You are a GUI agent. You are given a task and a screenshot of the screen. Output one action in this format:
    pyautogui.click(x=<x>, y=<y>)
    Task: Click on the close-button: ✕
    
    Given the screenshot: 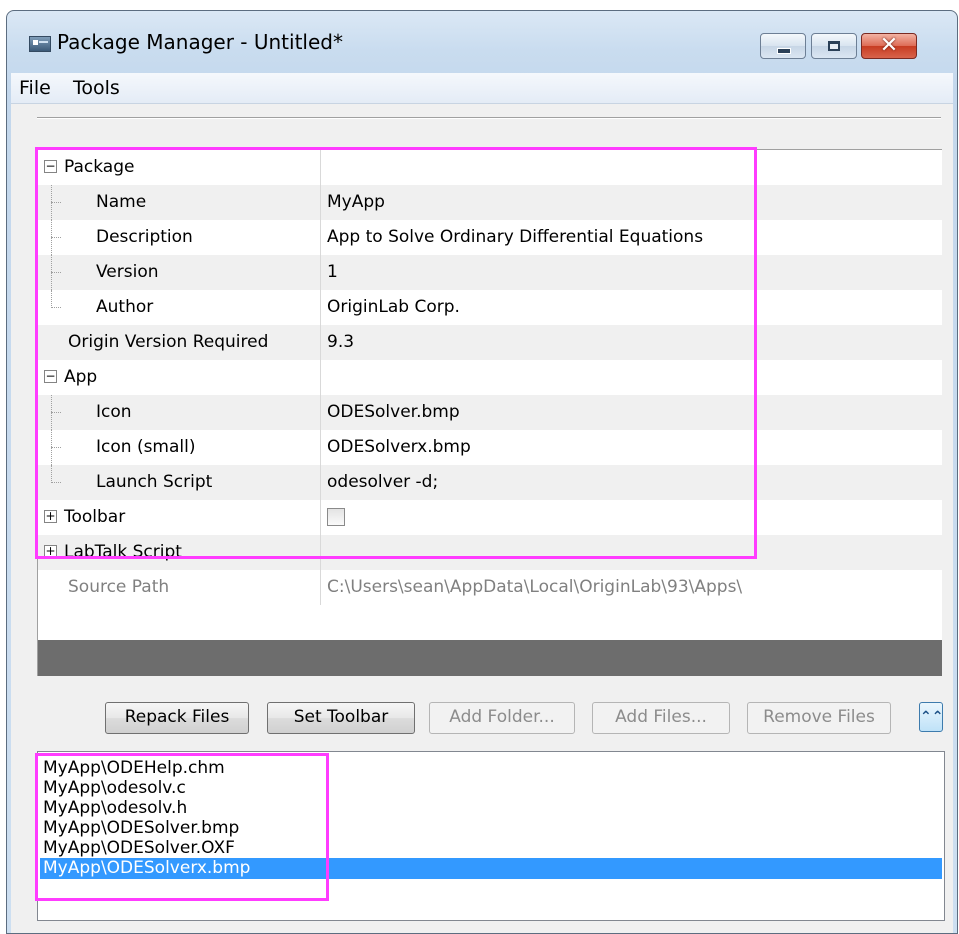 What is the action you would take?
    pyautogui.click(x=889, y=46)
    